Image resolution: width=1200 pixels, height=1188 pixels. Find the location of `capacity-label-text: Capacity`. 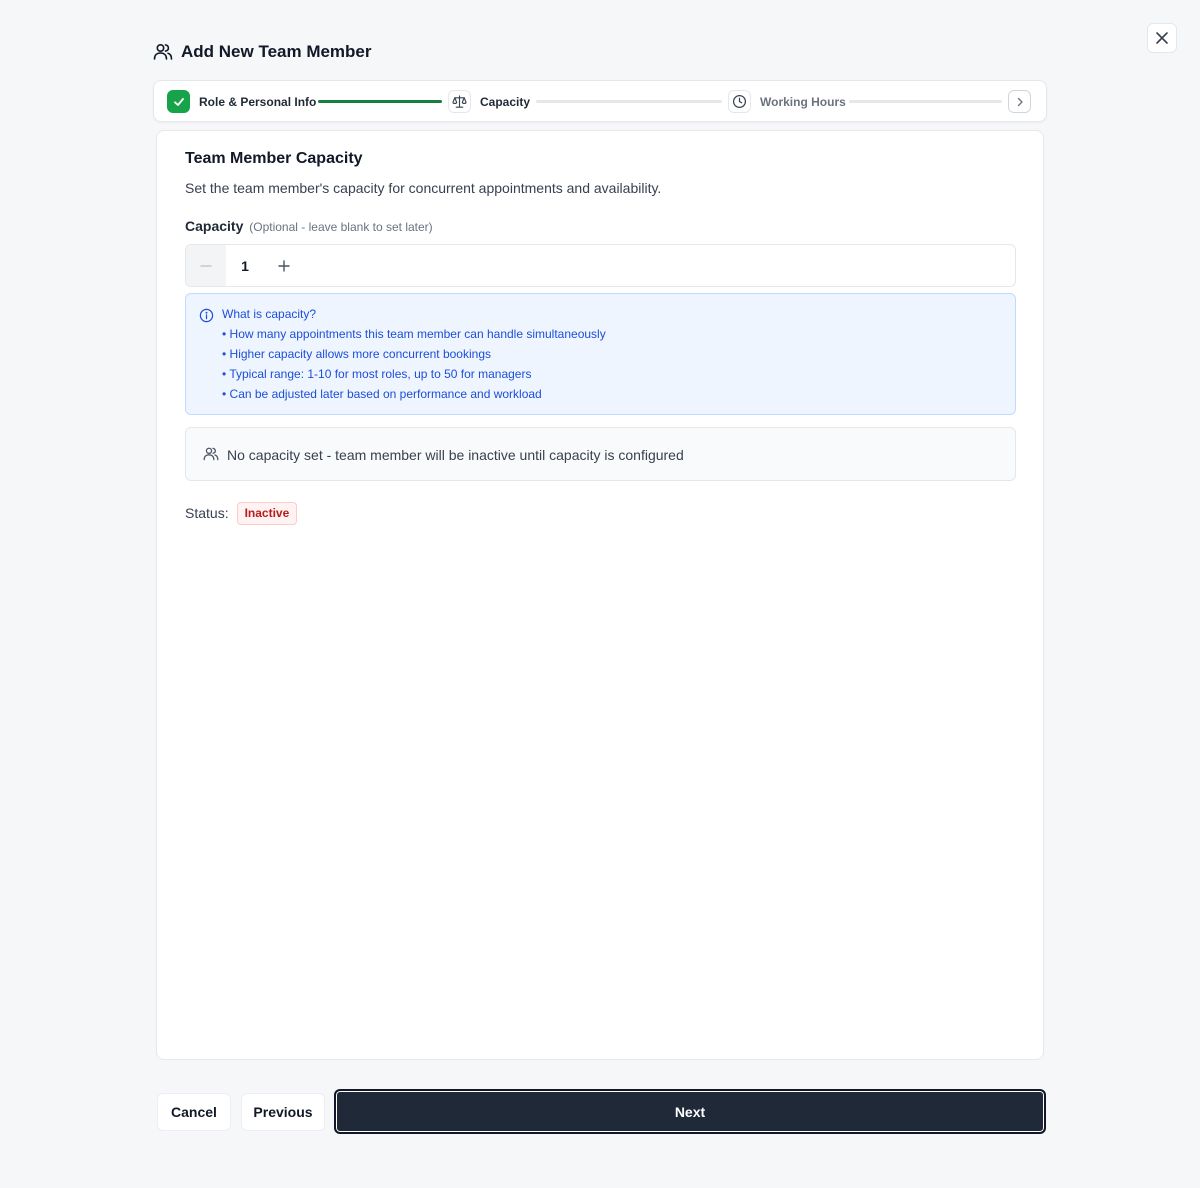

capacity-label-text: Capacity is located at coordinates (214, 226).